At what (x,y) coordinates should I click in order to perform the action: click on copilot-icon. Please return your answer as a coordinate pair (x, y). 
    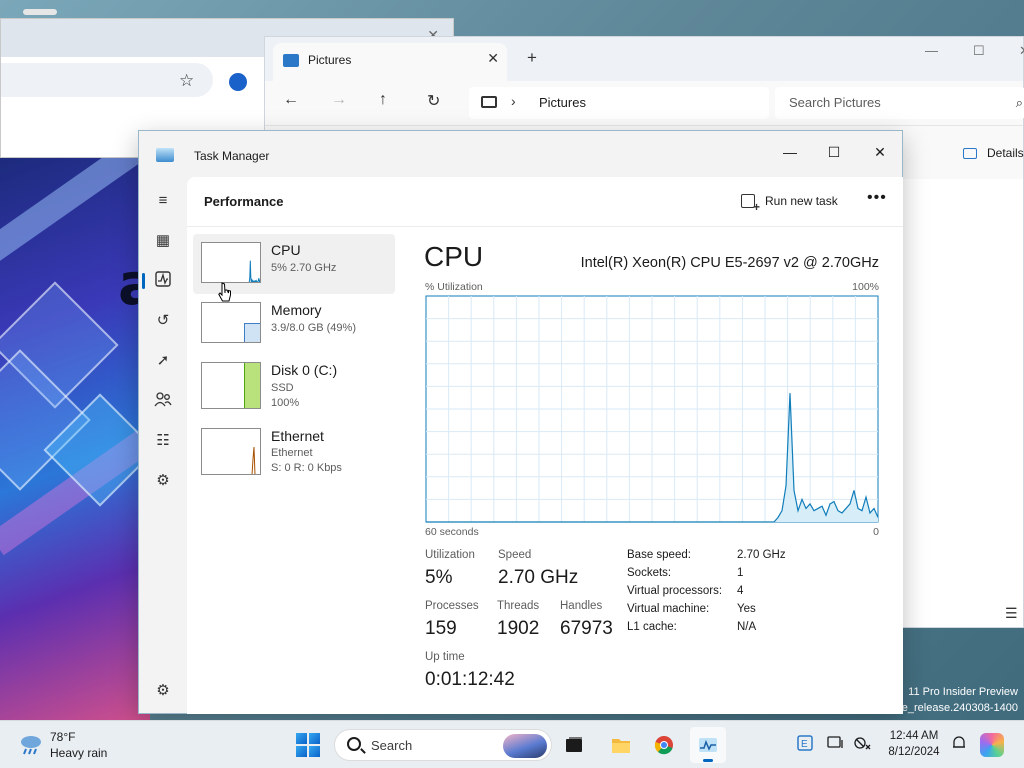
    Looking at the image, I should click on (992, 745).